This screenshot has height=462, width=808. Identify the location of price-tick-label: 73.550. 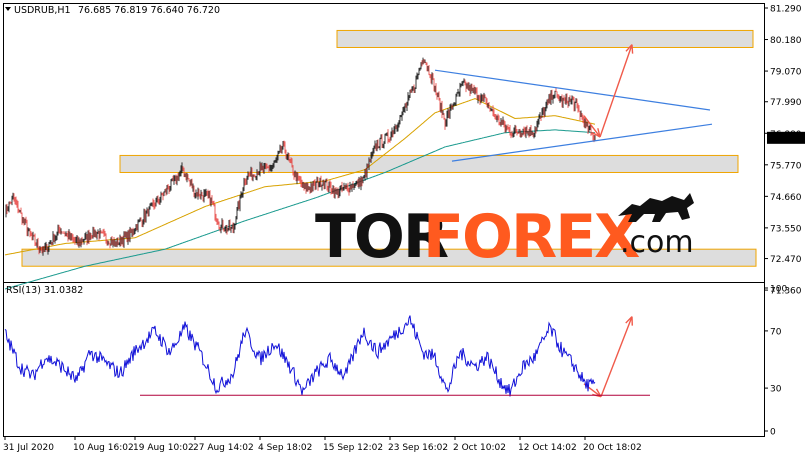
(786, 229).